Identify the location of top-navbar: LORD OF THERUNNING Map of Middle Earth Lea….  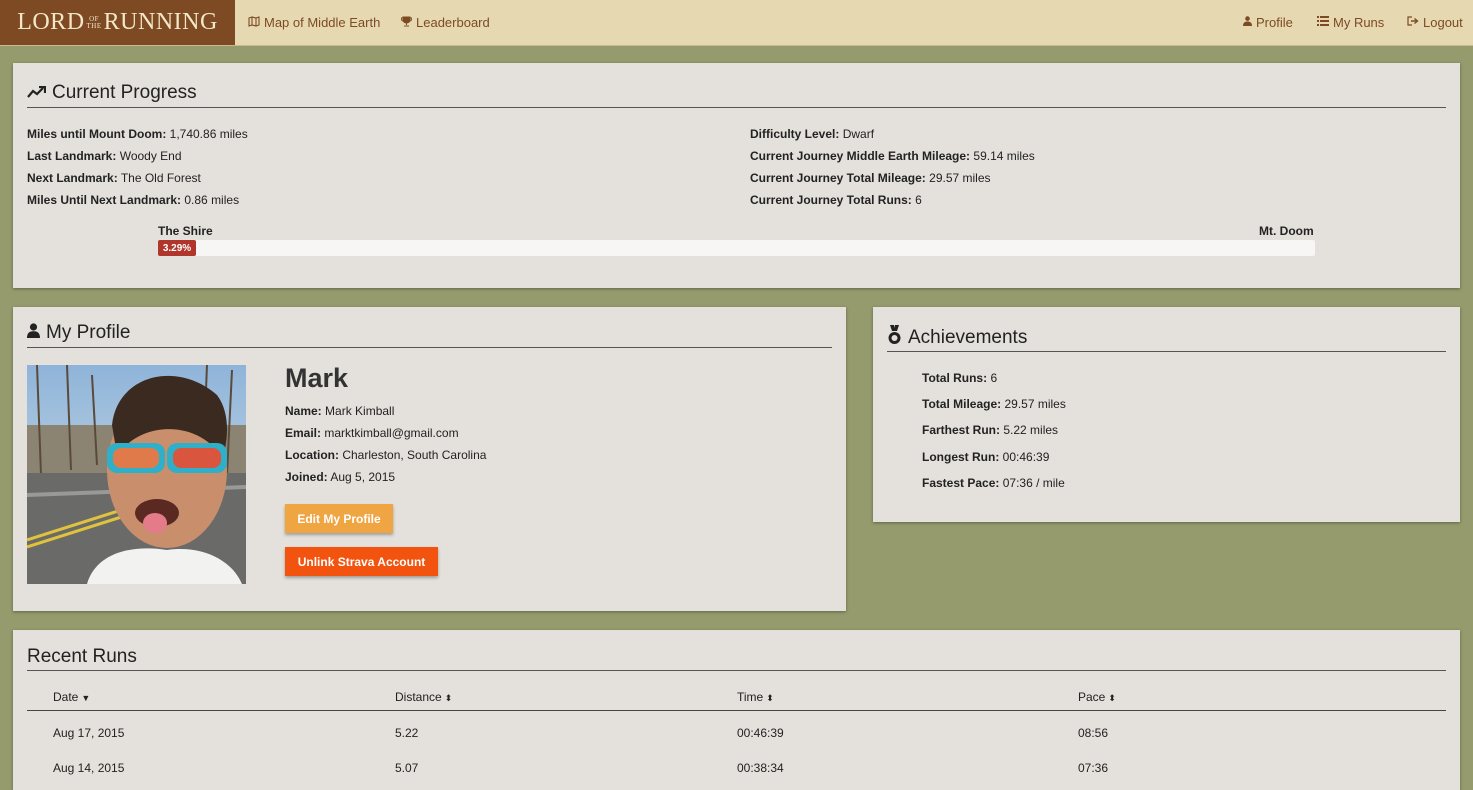
(736, 23).